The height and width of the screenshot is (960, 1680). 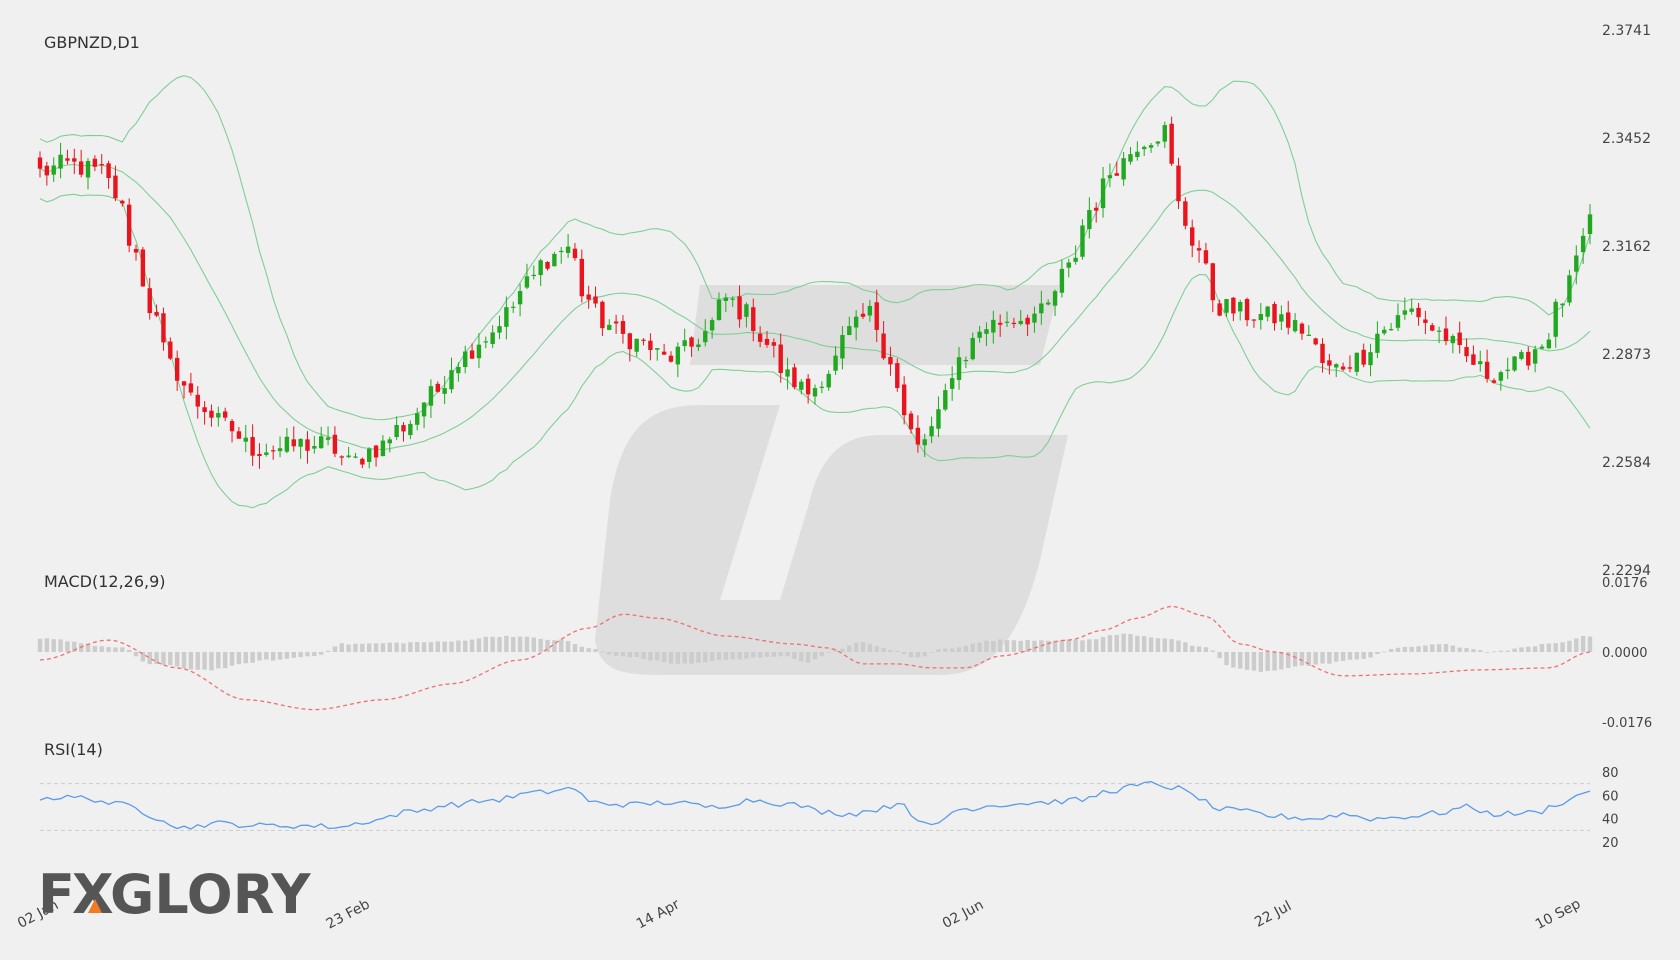 I want to click on macd-y-tick-label: 0.0000, so click(x=1625, y=653).